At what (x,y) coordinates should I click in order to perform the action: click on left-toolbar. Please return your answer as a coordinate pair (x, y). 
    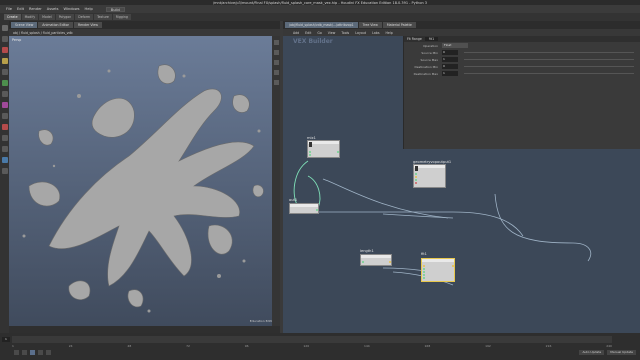
    Looking at the image, I should click on (4, 177).